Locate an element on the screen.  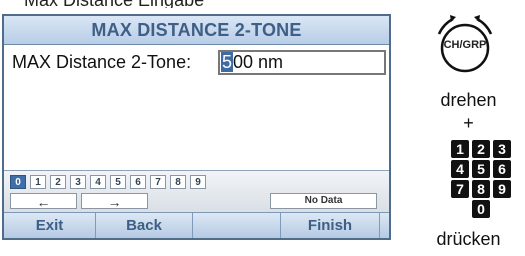
number-key-1: 1 is located at coordinates (460, 149).